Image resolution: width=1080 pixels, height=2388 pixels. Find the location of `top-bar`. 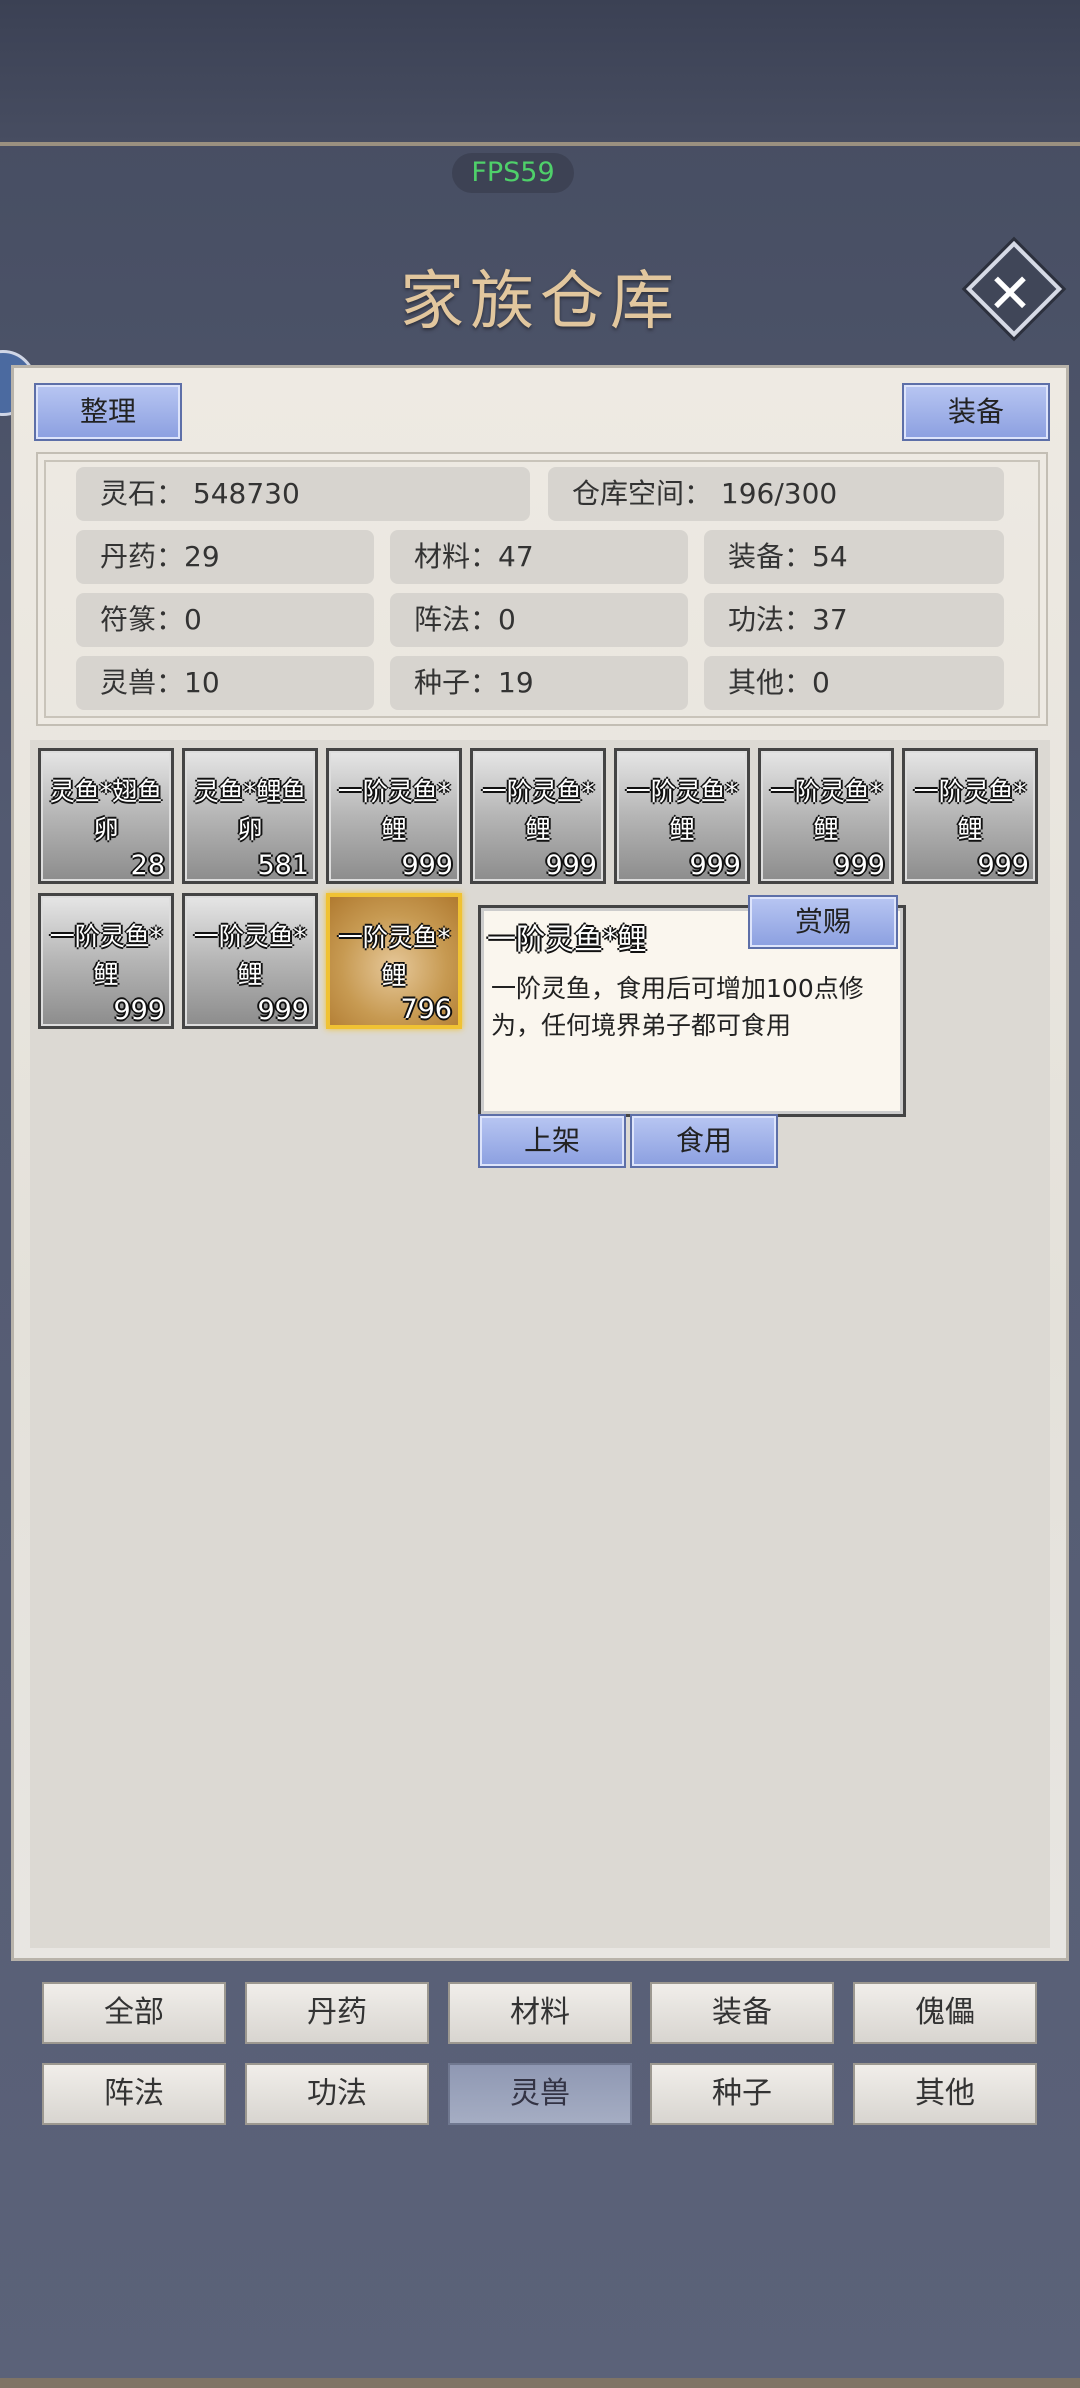

top-bar is located at coordinates (540, 73).